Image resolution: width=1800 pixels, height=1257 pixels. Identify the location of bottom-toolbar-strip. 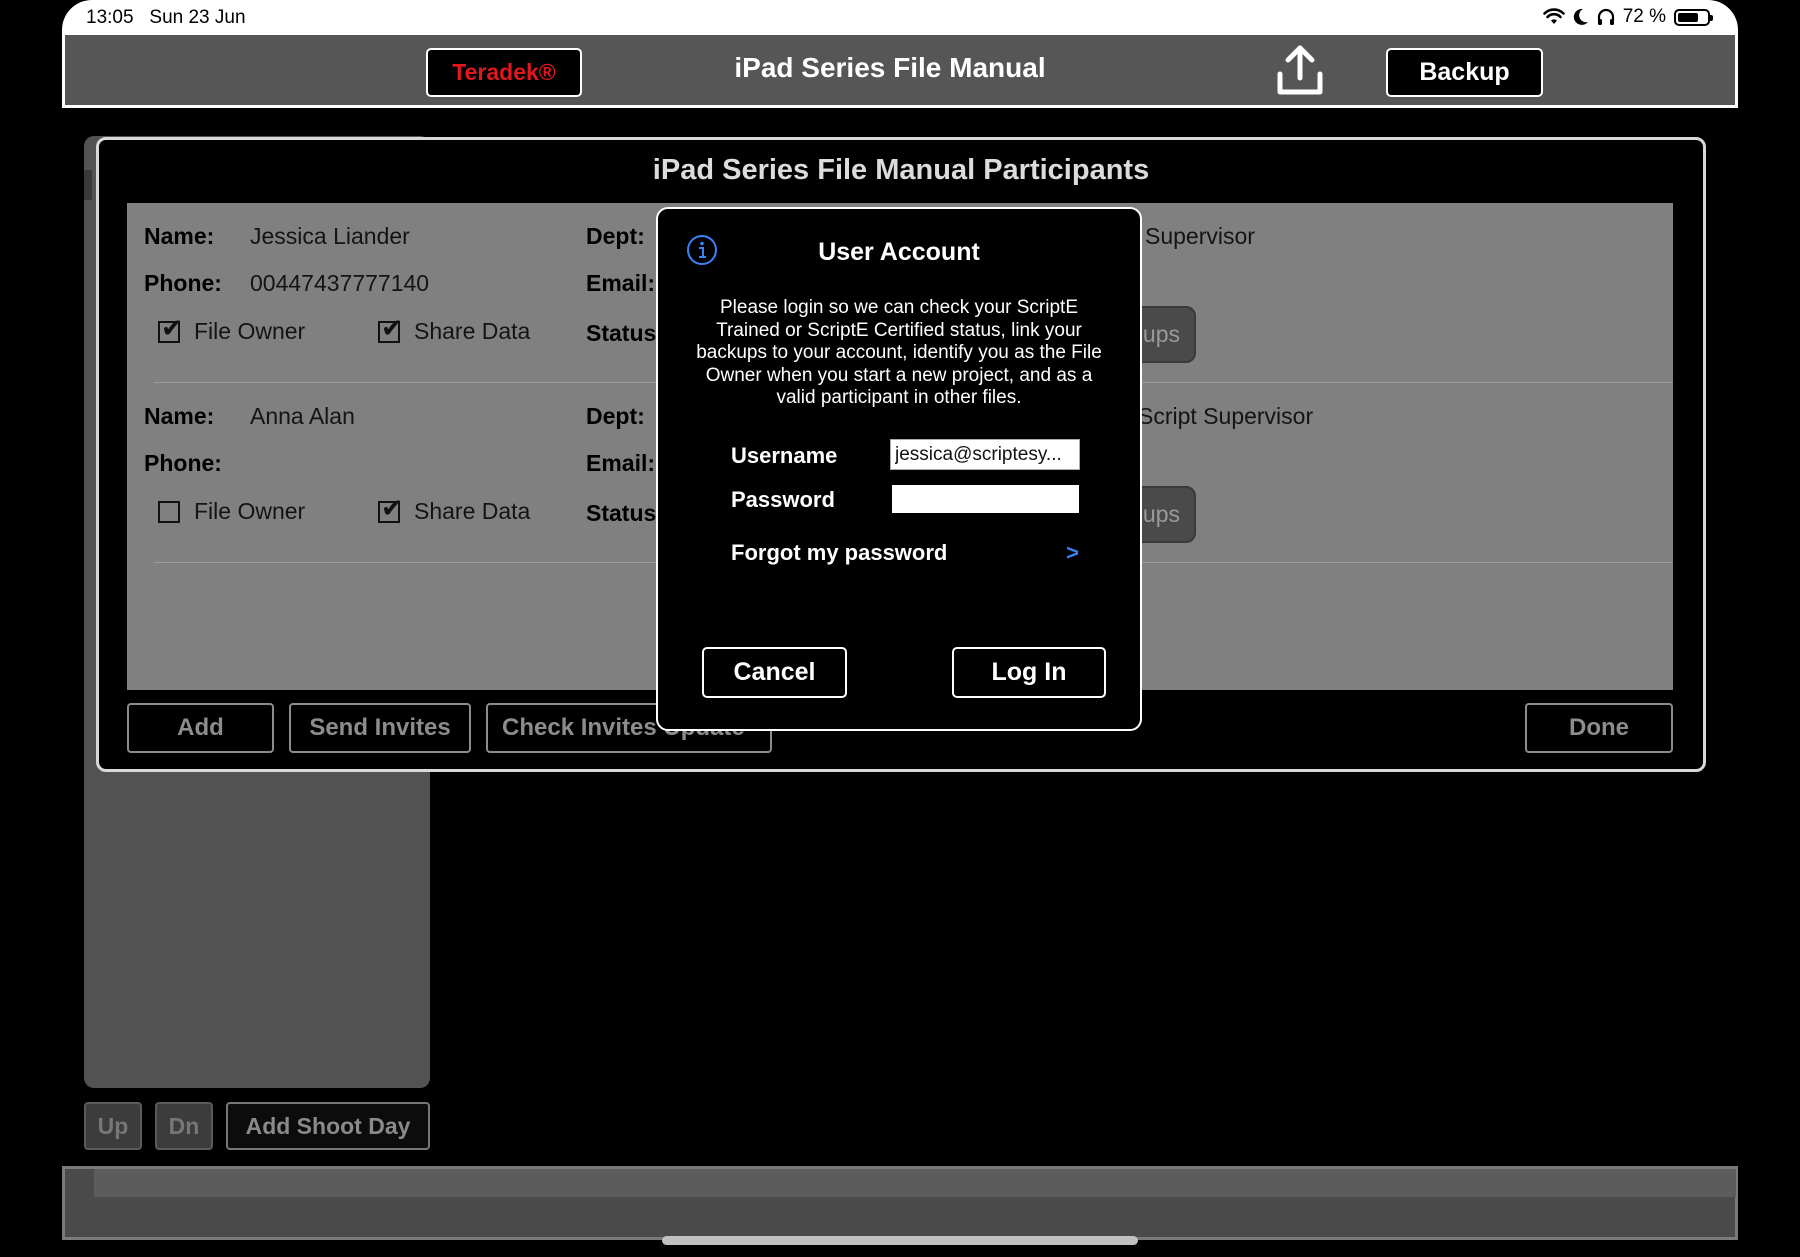
(915, 1183).